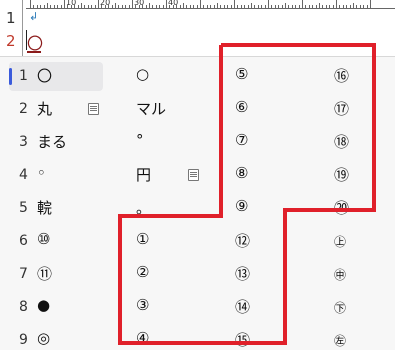 This screenshot has width=395, height=350. What do you see at coordinates (340, 340) in the screenshot?
I see `candidate-item: ㊧` at bounding box center [340, 340].